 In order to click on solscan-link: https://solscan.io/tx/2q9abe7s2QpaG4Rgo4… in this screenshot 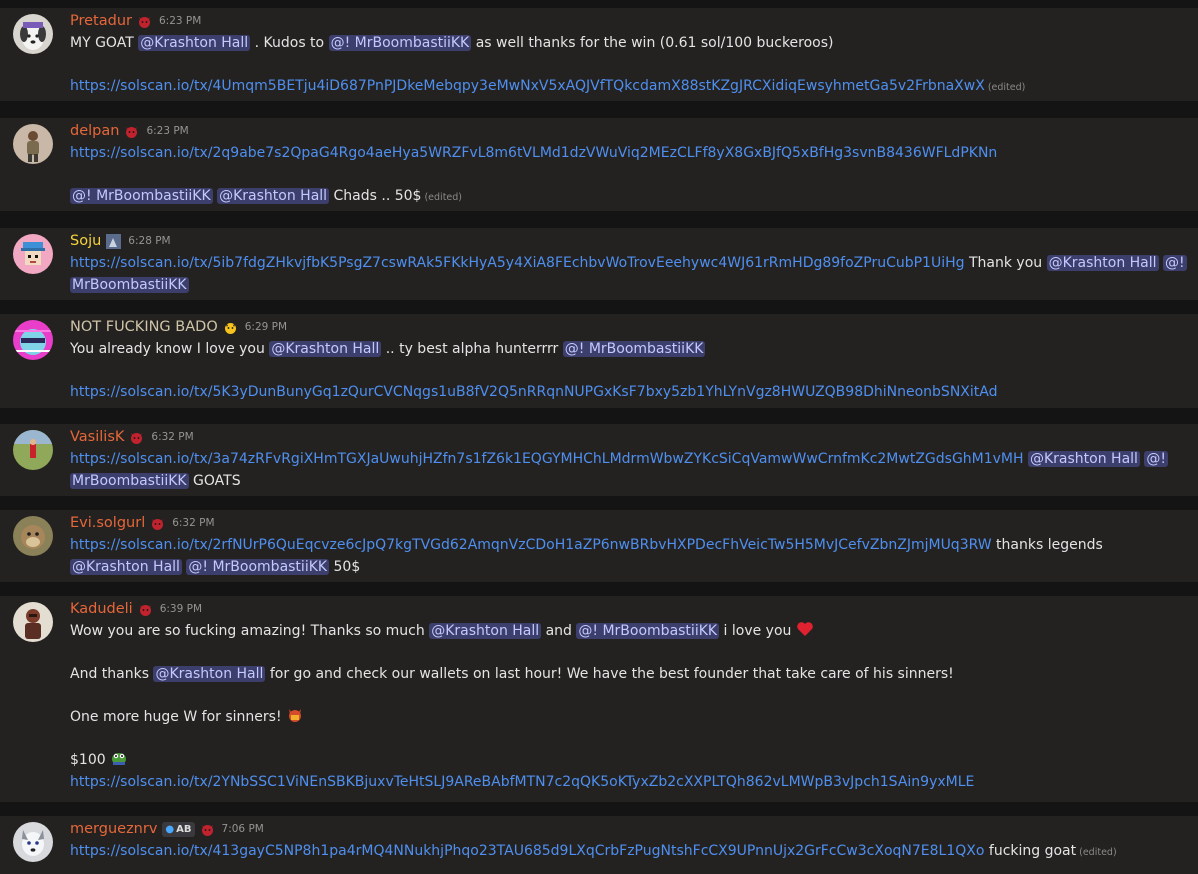, I will do `click(533, 153)`.